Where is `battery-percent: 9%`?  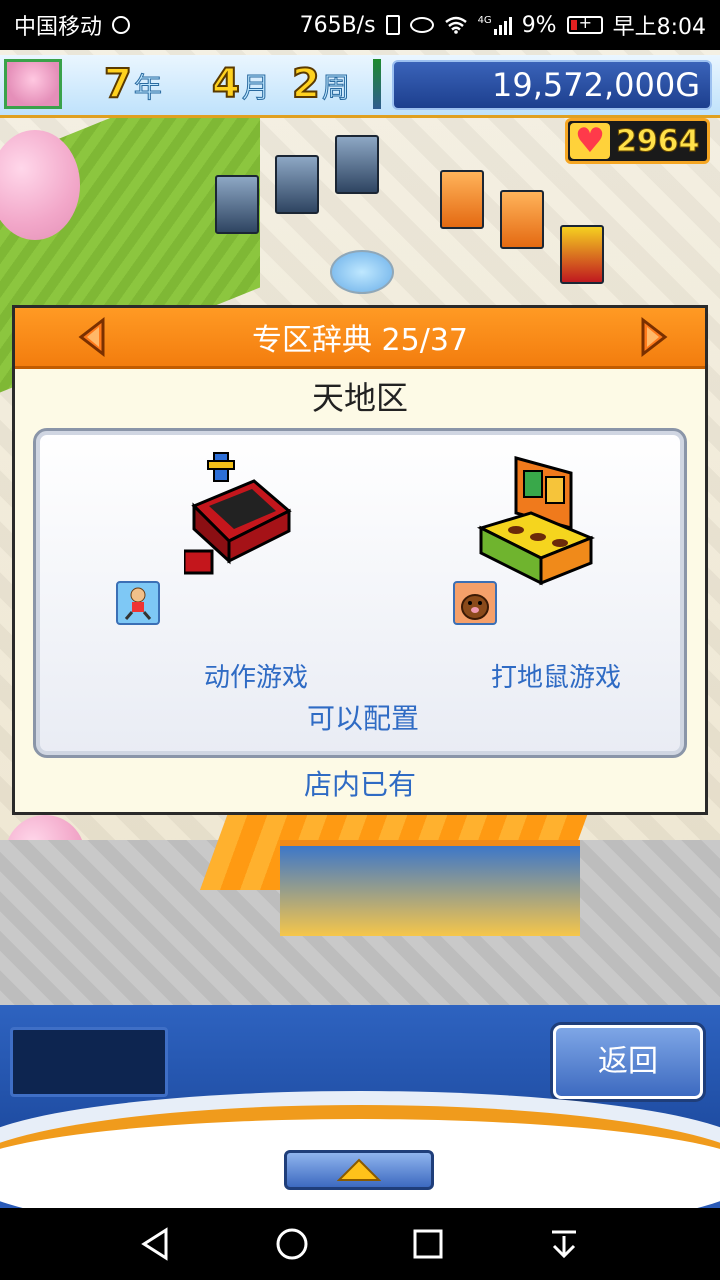 battery-percent: 9% is located at coordinates (539, 25).